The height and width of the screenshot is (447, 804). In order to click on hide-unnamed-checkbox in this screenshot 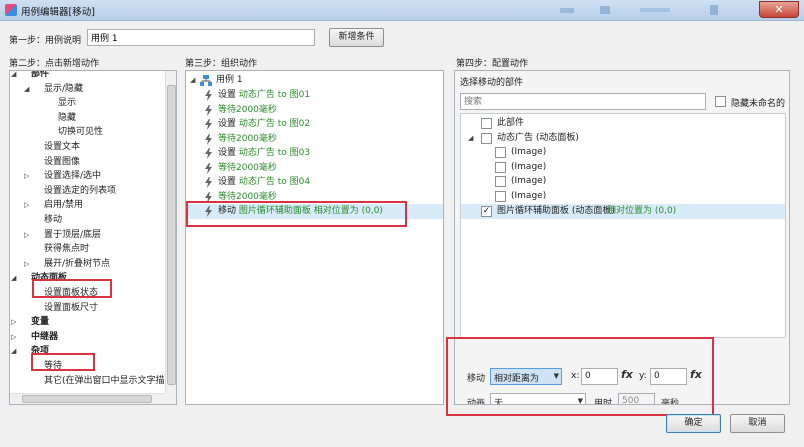, I will do `click(720, 101)`.